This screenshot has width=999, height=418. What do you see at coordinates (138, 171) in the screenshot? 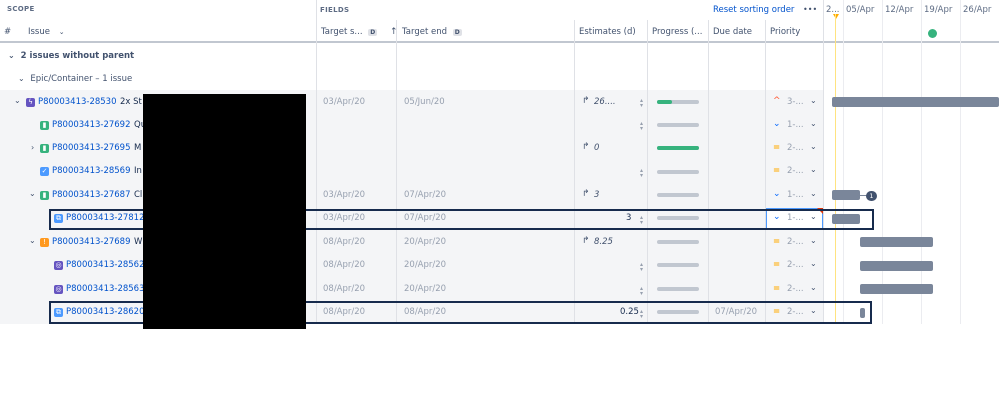
I see `issue-summary: In` at bounding box center [138, 171].